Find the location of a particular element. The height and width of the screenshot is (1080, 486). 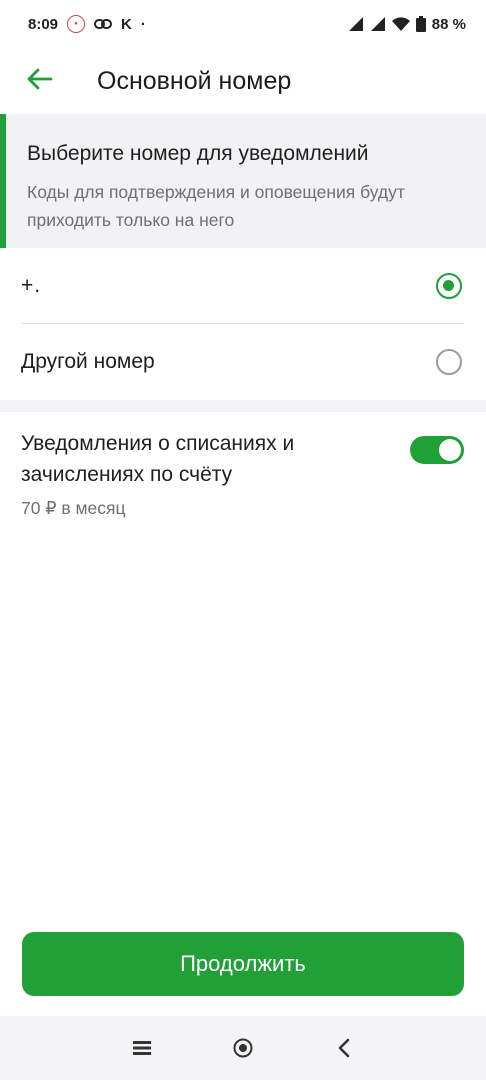

battery-icon is located at coordinates (420, 24).